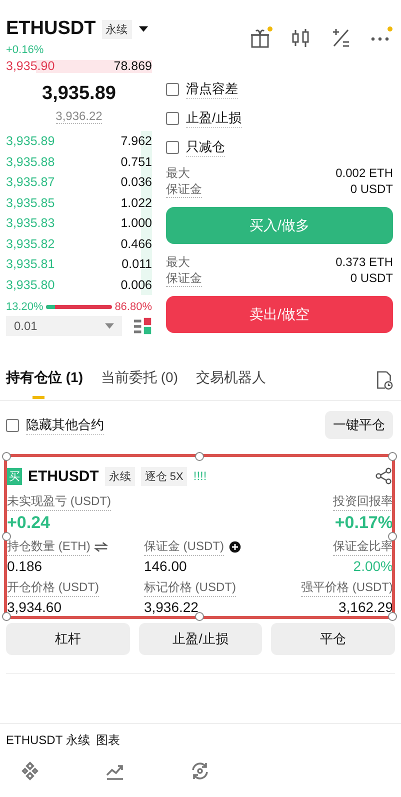 The image size is (401, 797). Describe the element at coordinates (79, 264) in the screenshot. I see `bid-row: 3,935.81 0.011` at that location.